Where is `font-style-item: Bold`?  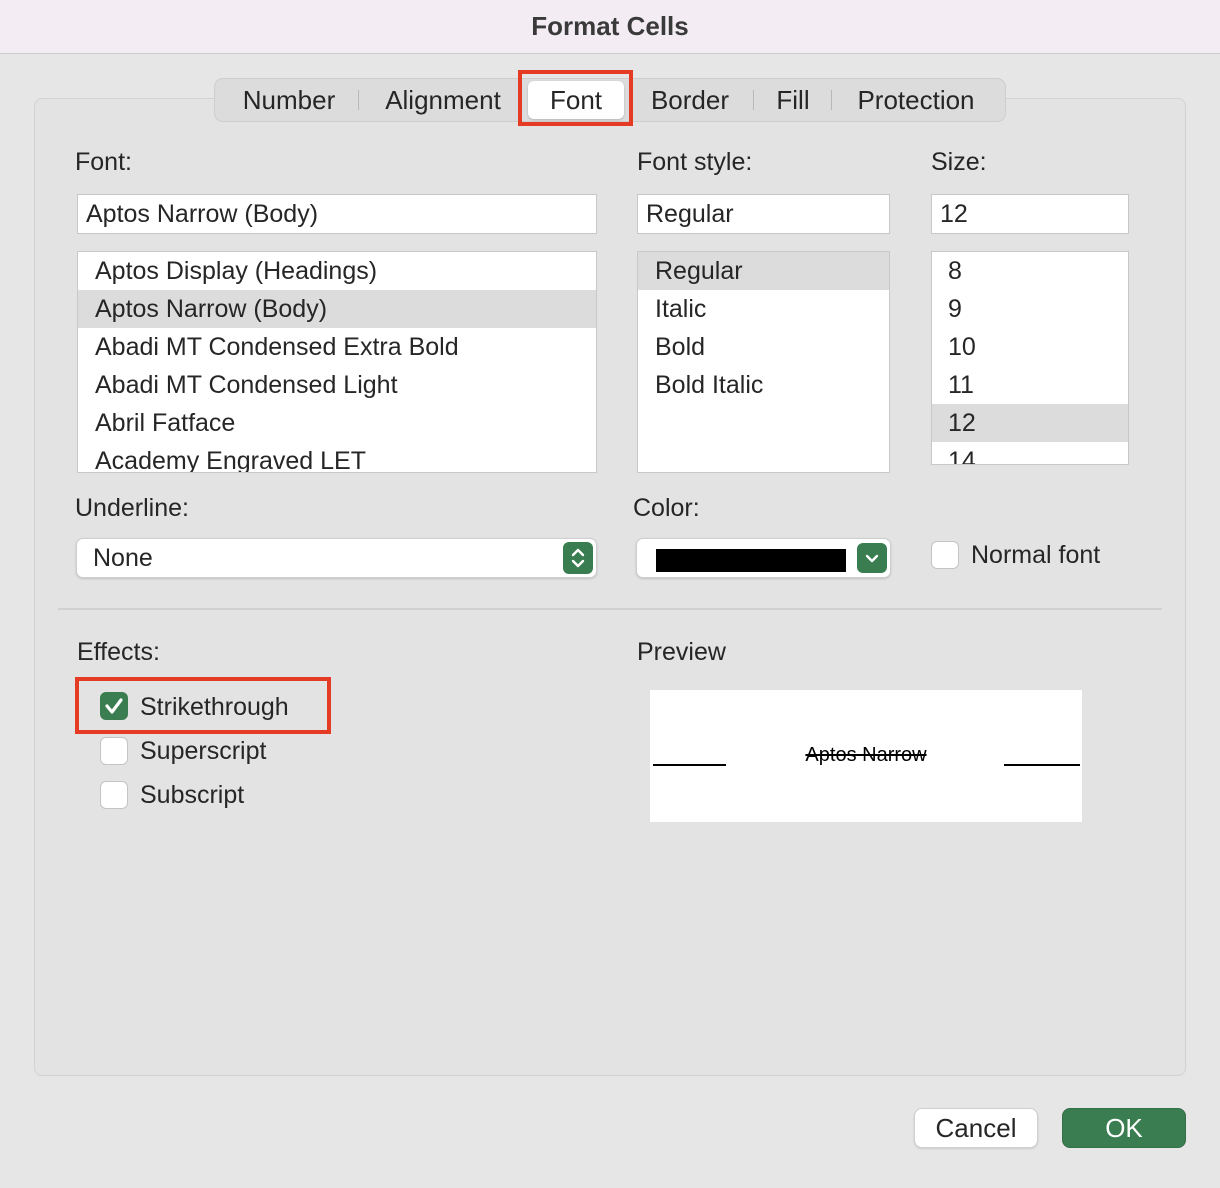 font-style-item: Bold is located at coordinates (763, 347).